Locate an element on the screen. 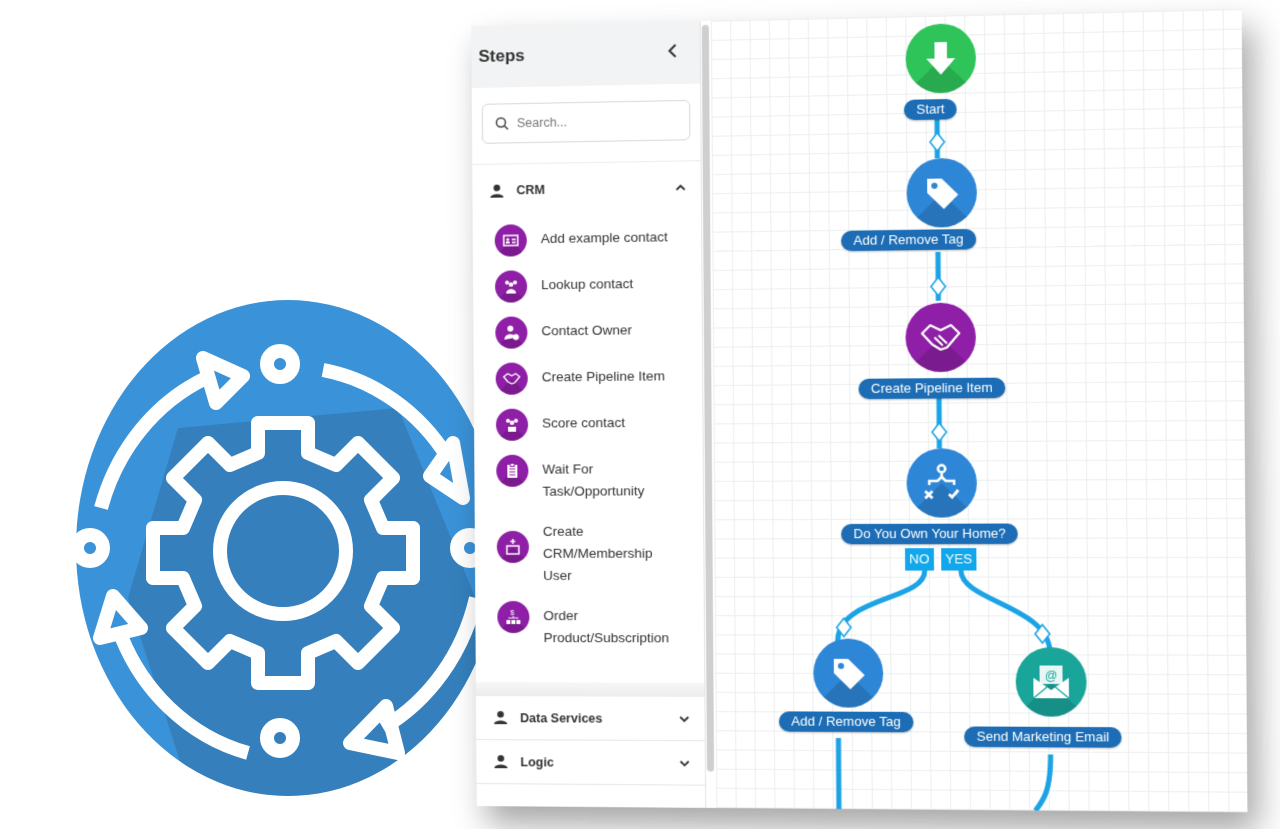 Image resolution: width=1280 pixels, height=829 pixels. contact-card-icon is located at coordinates (510, 240).